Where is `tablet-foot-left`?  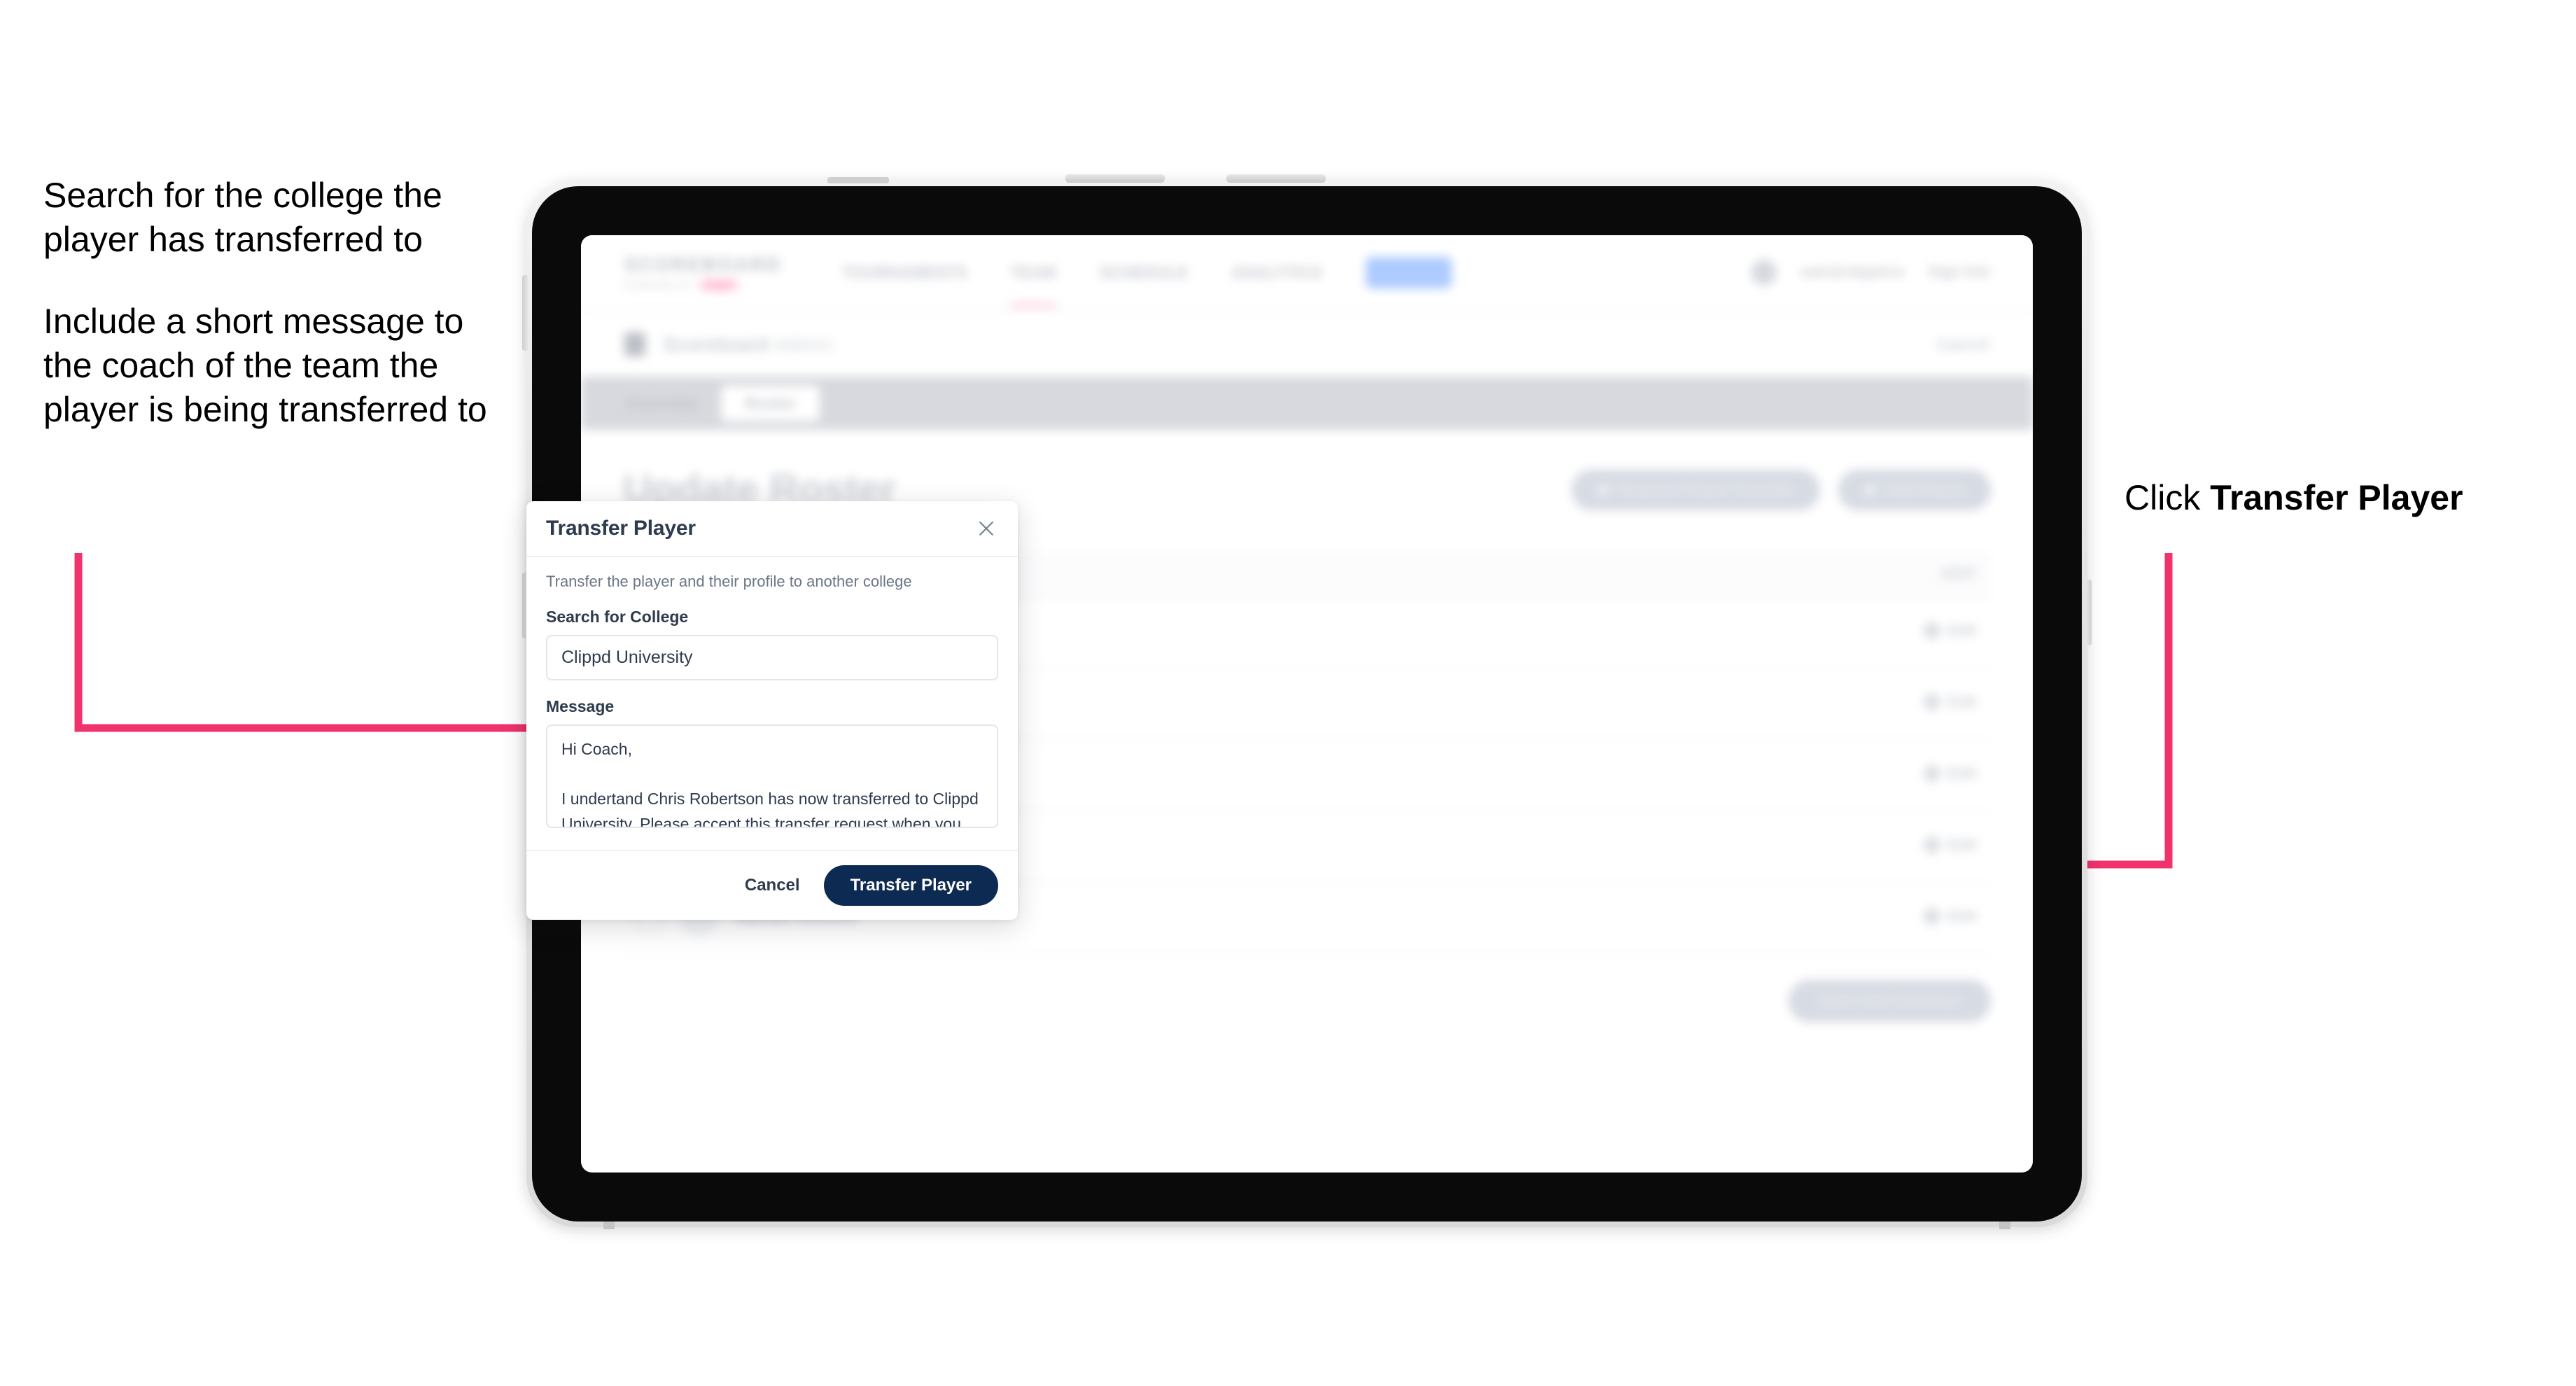
tablet-foot-left is located at coordinates (609, 1225).